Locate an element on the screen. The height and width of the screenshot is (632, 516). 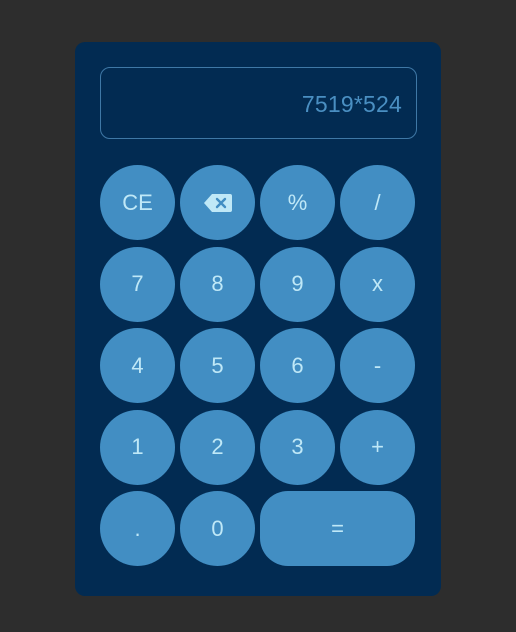
digit-6-label: 6 is located at coordinates (297, 365).